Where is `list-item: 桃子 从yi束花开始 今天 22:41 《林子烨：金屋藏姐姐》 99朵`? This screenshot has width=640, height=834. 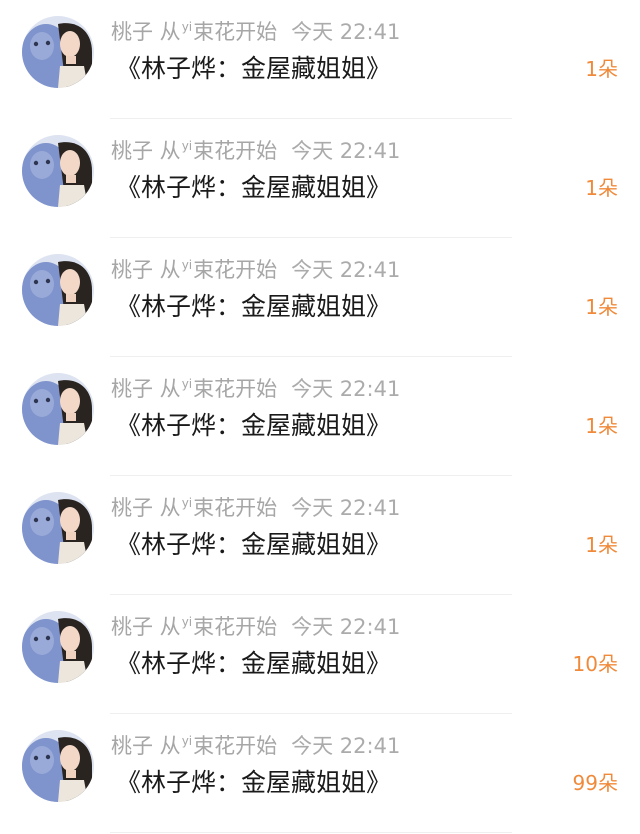 list-item: 桃子 从yi束花开始 今天 22:41 《林子烨：金屋藏姐姐》 99朵 is located at coordinates (320, 773).